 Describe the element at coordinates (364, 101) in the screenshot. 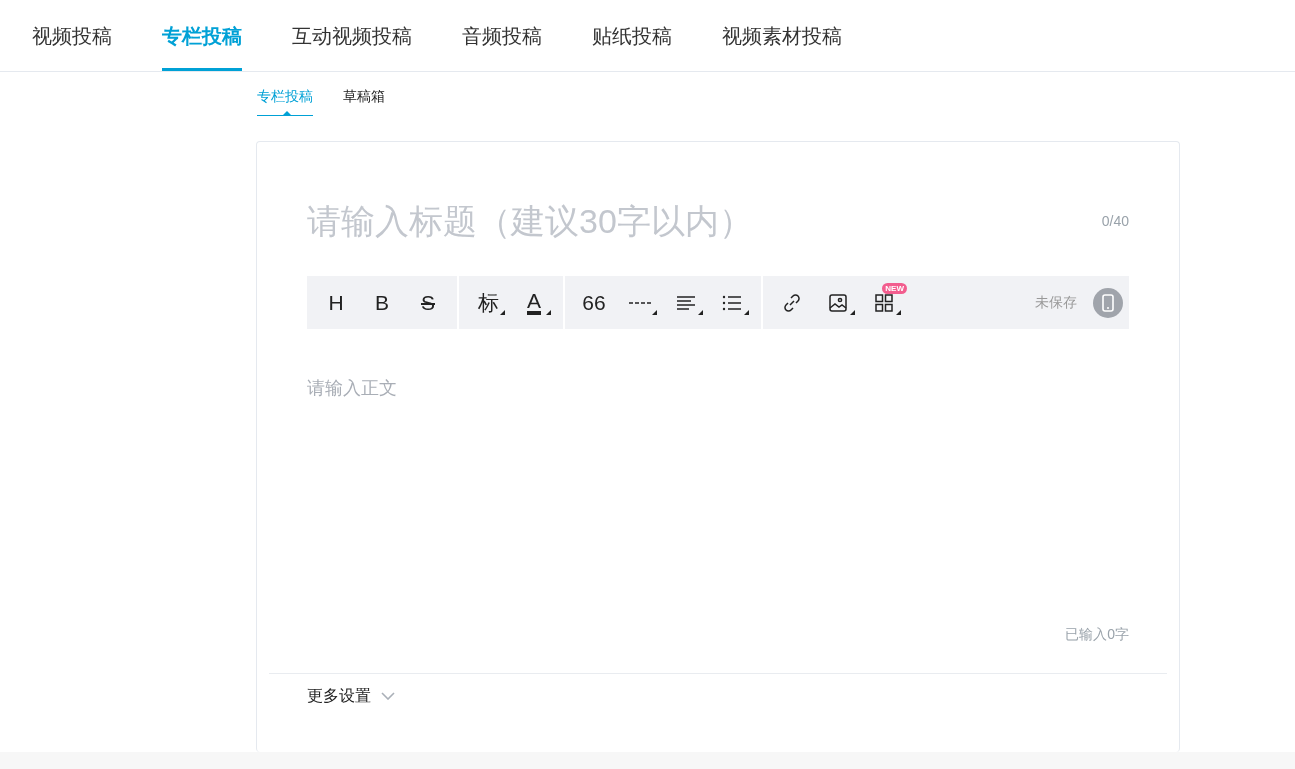

I see `sub-tab: 草稿箱` at that location.